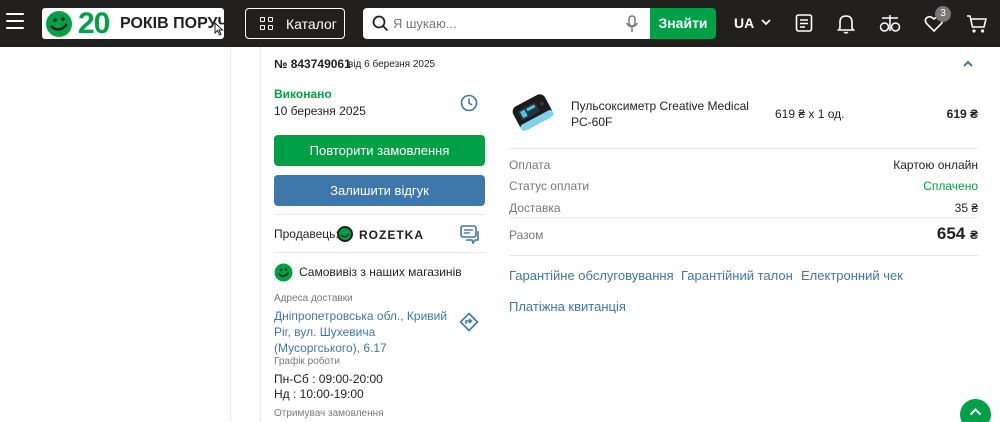 This screenshot has width=1000, height=422. What do you see at coordinates (313, 298) in the screenshot?
I see `address-label: Адреса доставки` at bounding box center [313, 298].